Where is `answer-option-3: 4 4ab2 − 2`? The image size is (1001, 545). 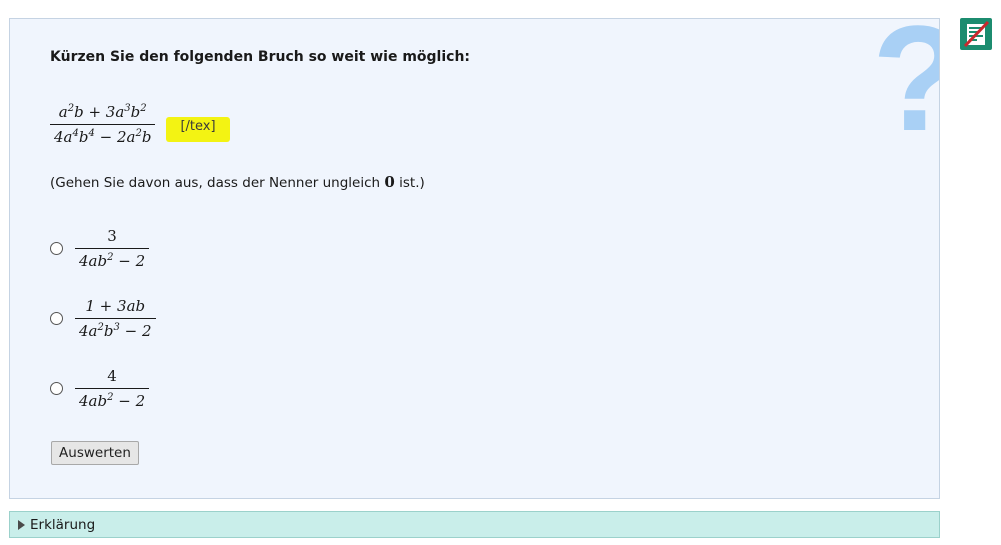
answer-option-3: 4 4ab2 − 2 is located at coordinates (100, 388).